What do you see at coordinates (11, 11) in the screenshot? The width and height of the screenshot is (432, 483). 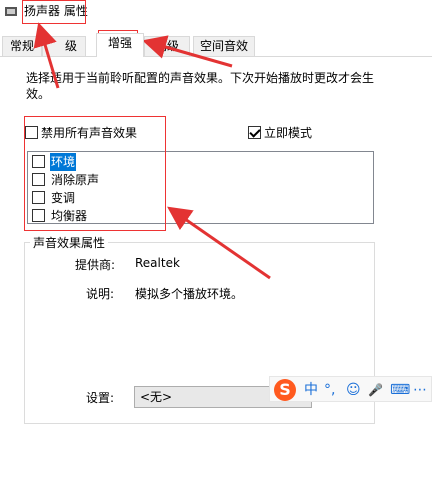 I see `speaker-icon` at bounding box center [11, 11].